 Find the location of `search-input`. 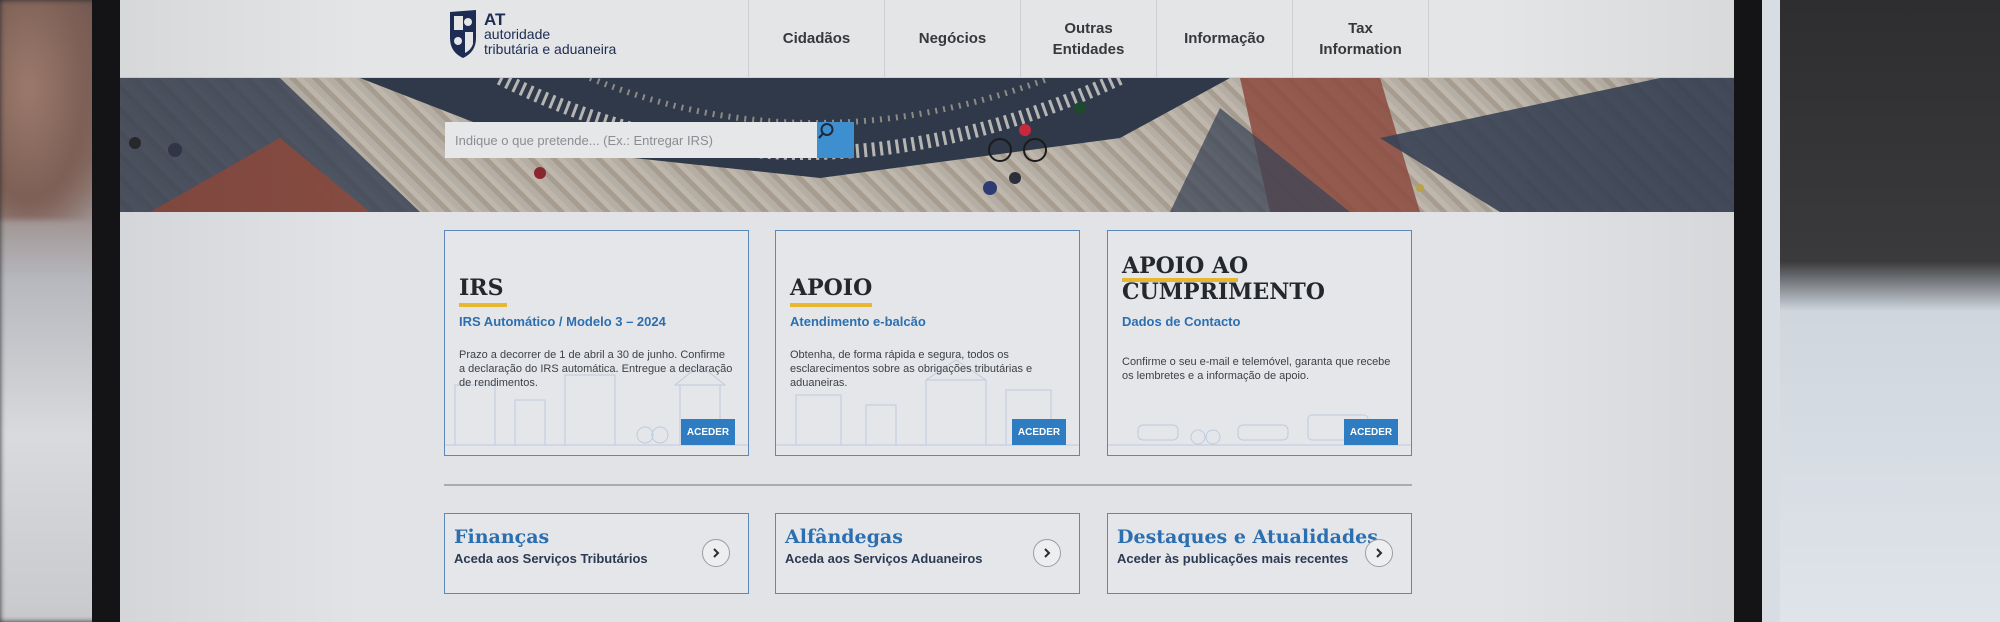

search-input is located at coordinates (631, 140).